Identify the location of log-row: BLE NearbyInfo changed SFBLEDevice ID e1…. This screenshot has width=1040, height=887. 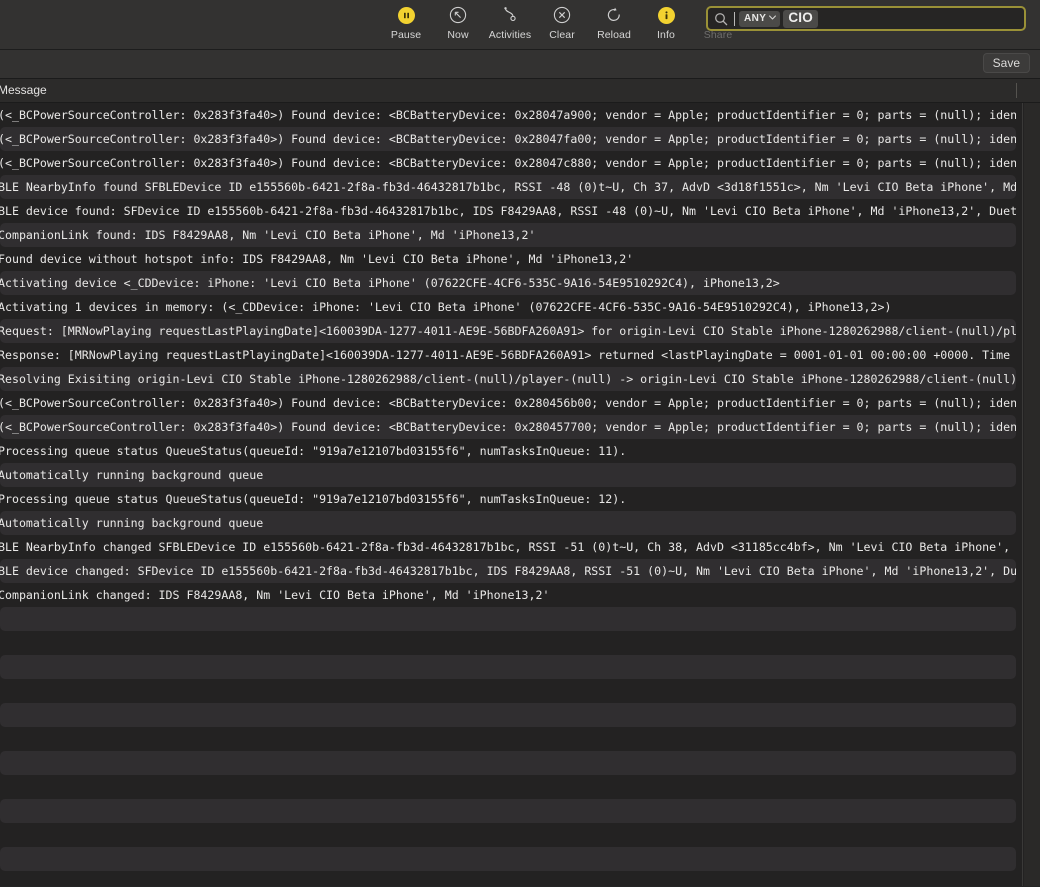
(508, 547).